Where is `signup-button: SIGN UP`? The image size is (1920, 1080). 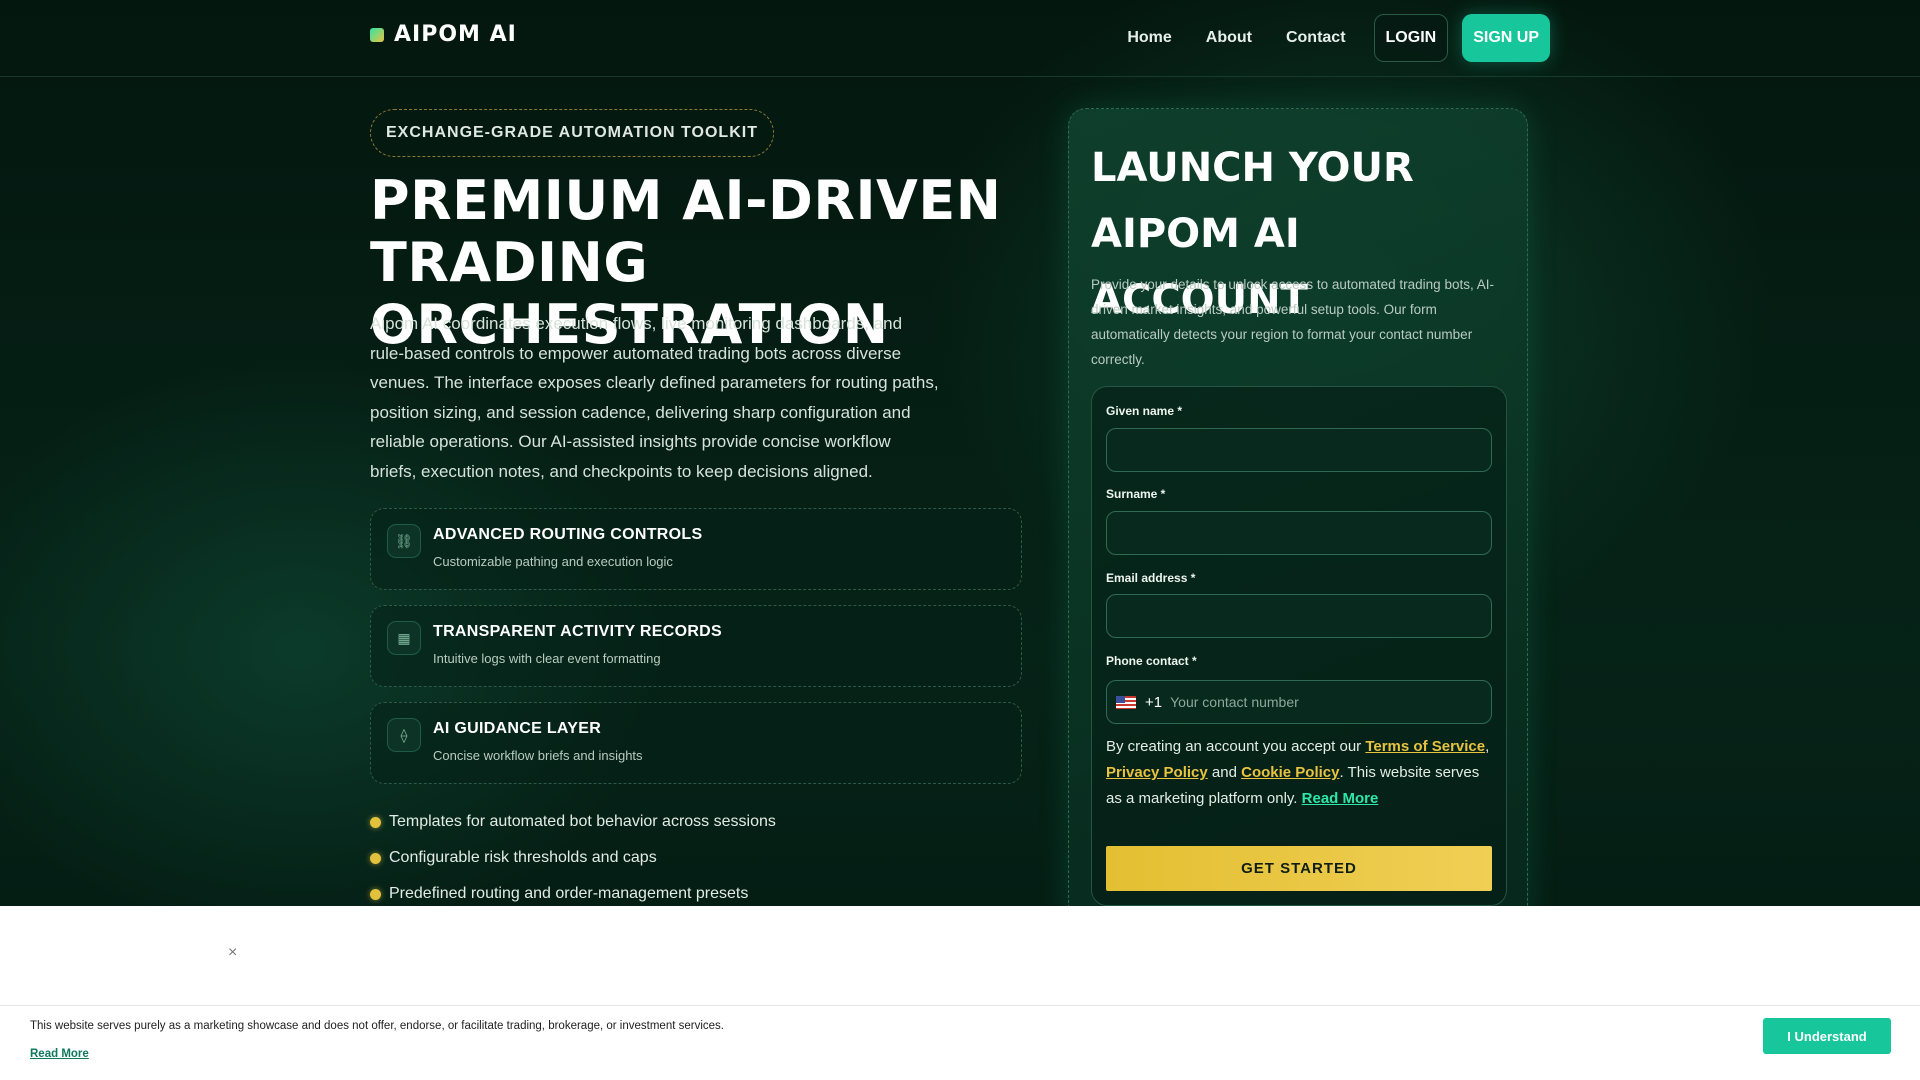 signup-button: SIGN UP is located at coordinates (1506, 38).